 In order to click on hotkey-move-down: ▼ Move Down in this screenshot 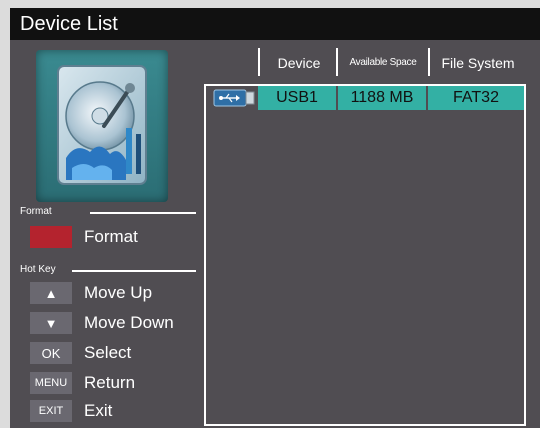, I will do `click(102, 323)`.